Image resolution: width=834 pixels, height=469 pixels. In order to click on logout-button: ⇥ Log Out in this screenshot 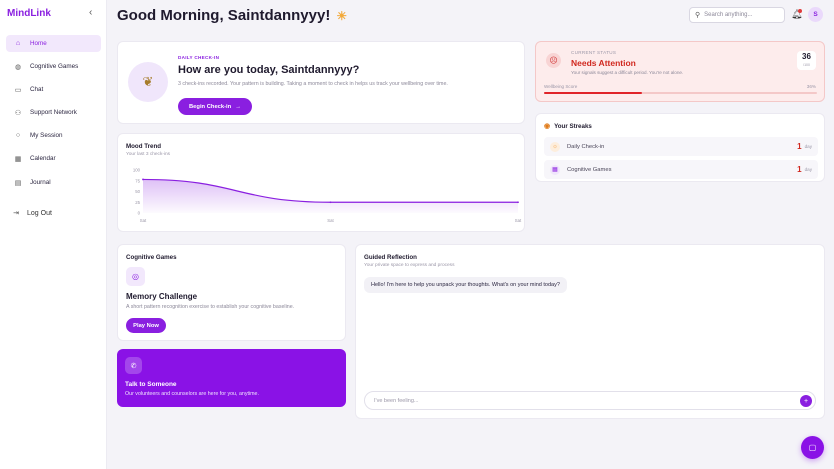, I will do `click(30, 213)`.